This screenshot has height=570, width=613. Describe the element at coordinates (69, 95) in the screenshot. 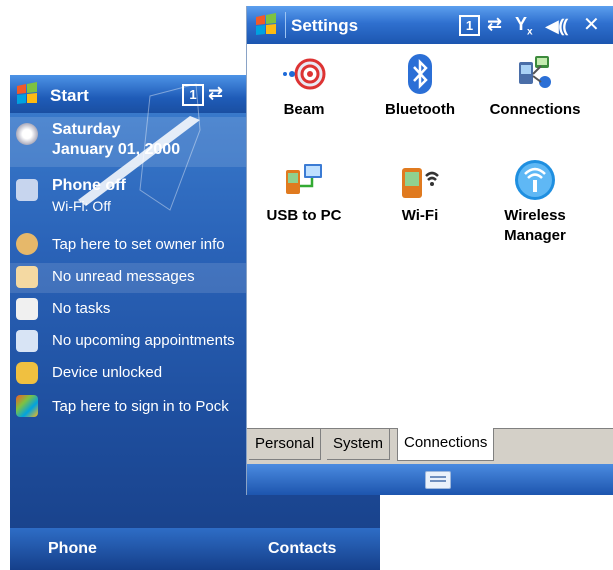

I see `today-title: Start` at that location.